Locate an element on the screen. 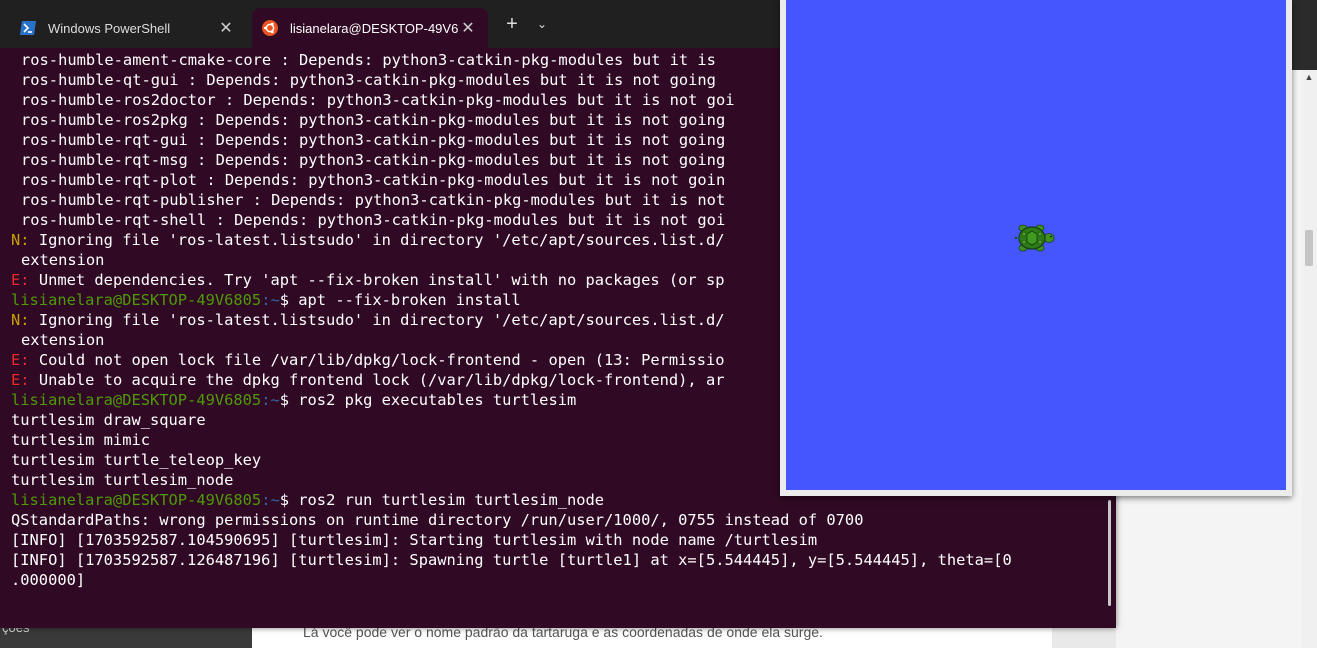 The height and width of the screenshot is (648, 1317). new-tab-button: + is located at coordinates (512, 24).